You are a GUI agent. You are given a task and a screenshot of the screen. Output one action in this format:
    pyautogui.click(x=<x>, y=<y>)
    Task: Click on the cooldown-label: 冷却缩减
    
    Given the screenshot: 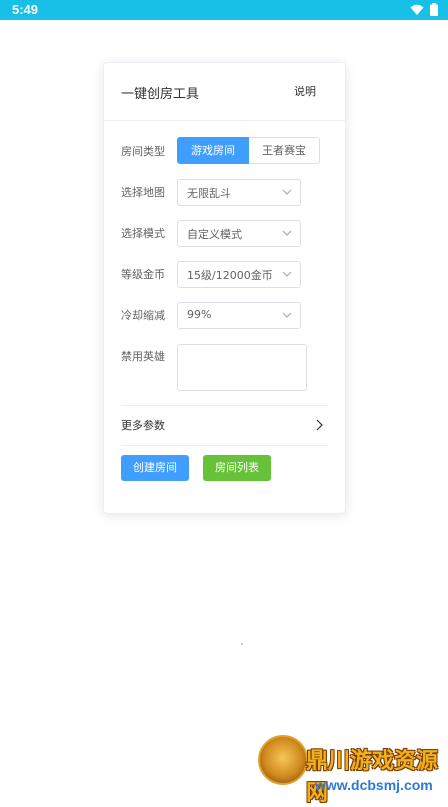 What is the action you would take?
    pyautogui.click(x=143, y=315)
    